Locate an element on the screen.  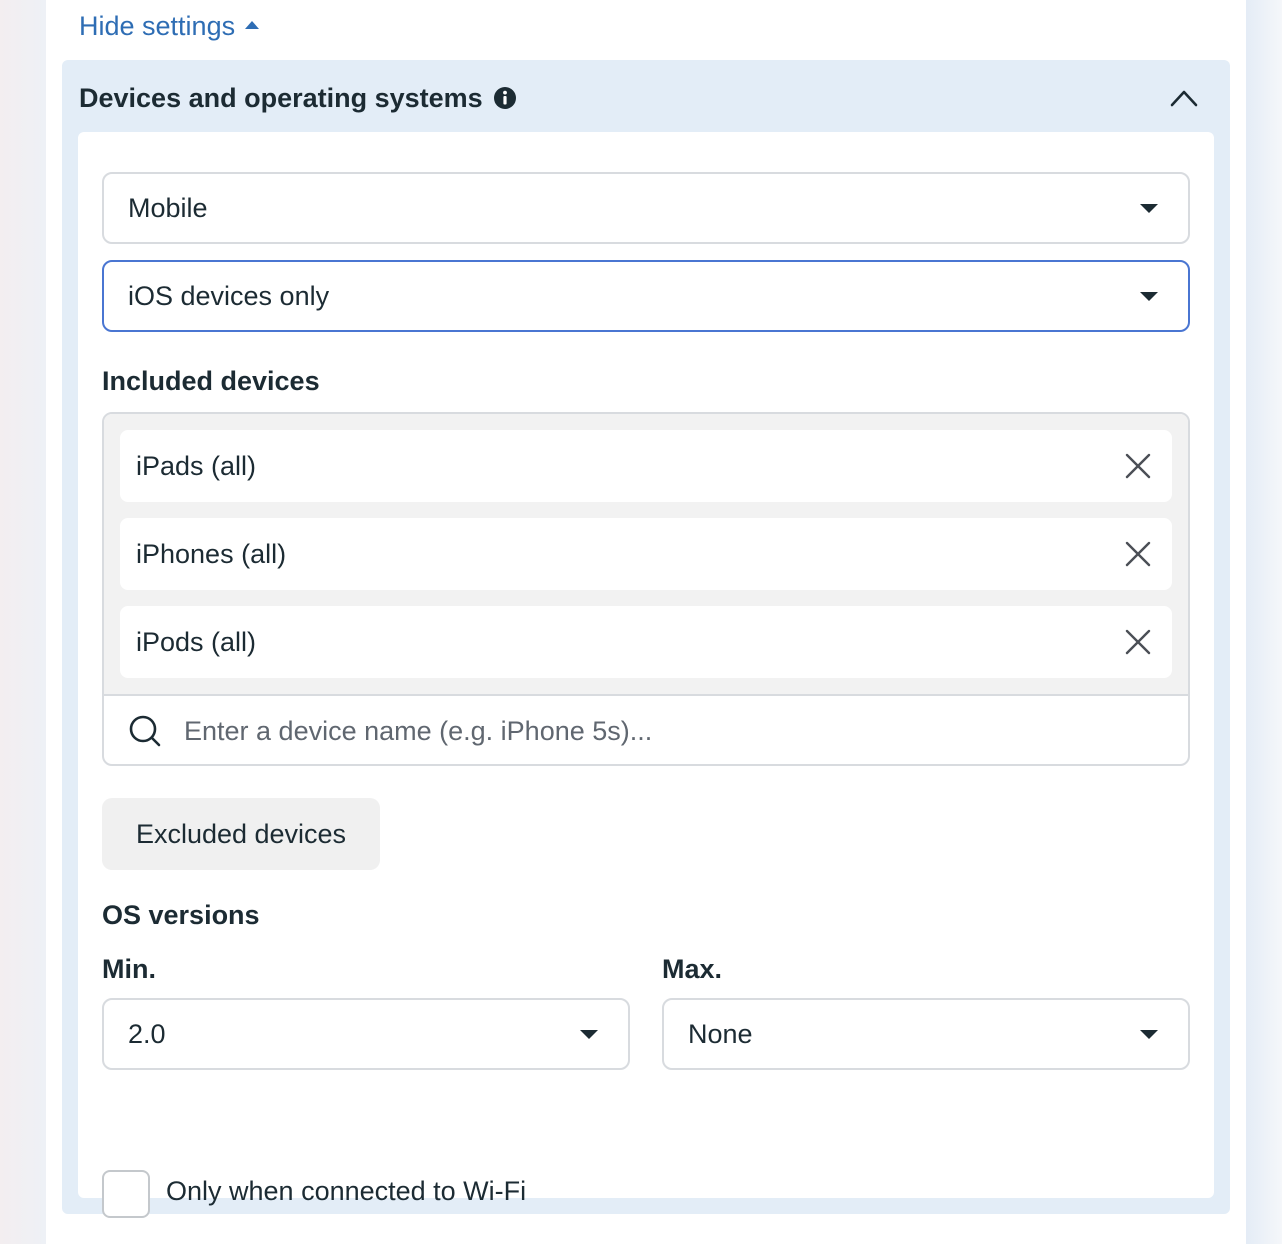
platform-select: iOS devices only is located at coordinates (646, 296).